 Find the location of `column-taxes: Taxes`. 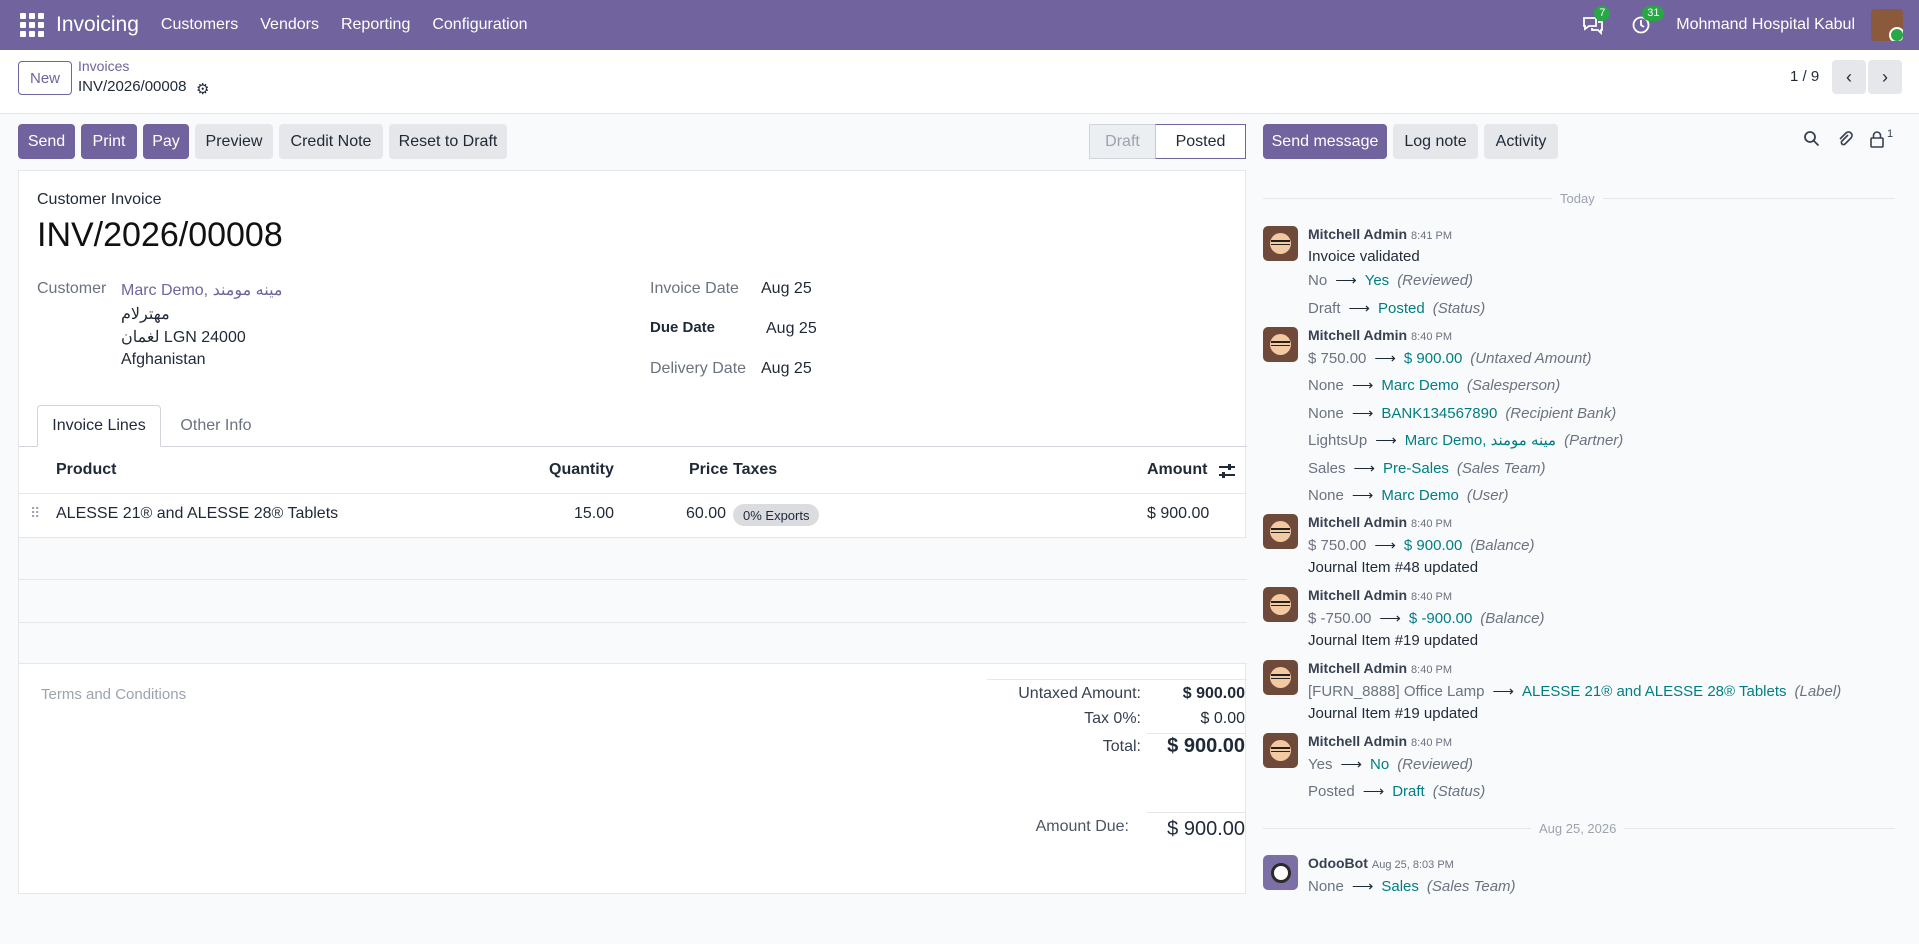

column-taxes: Taxes is located at coordinates (755, 470).